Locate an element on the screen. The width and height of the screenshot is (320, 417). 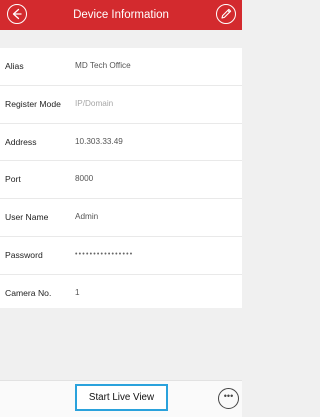
start-live-view-button: Start Live View is located at coordinates (121, 397).